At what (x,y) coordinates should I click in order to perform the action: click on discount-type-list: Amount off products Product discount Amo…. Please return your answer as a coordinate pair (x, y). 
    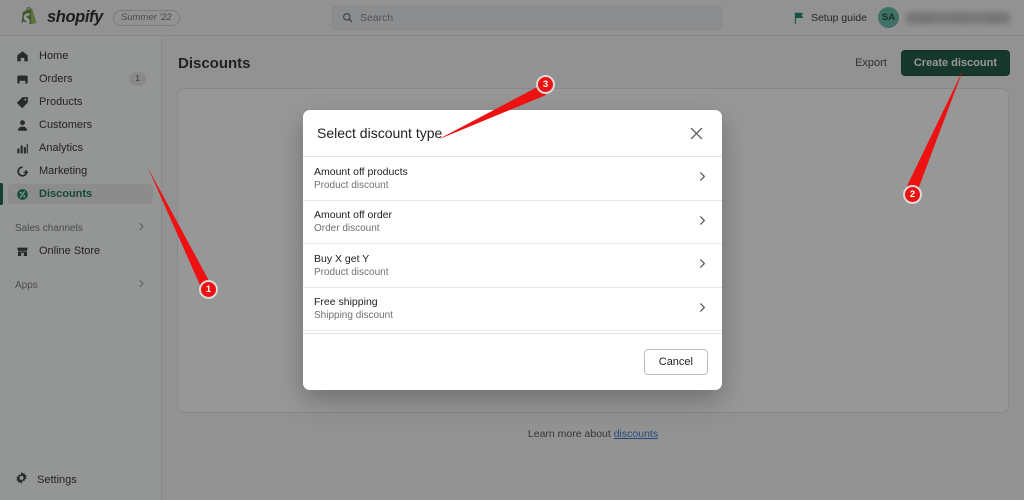
    Looking at the image, I should click on (512, 245).